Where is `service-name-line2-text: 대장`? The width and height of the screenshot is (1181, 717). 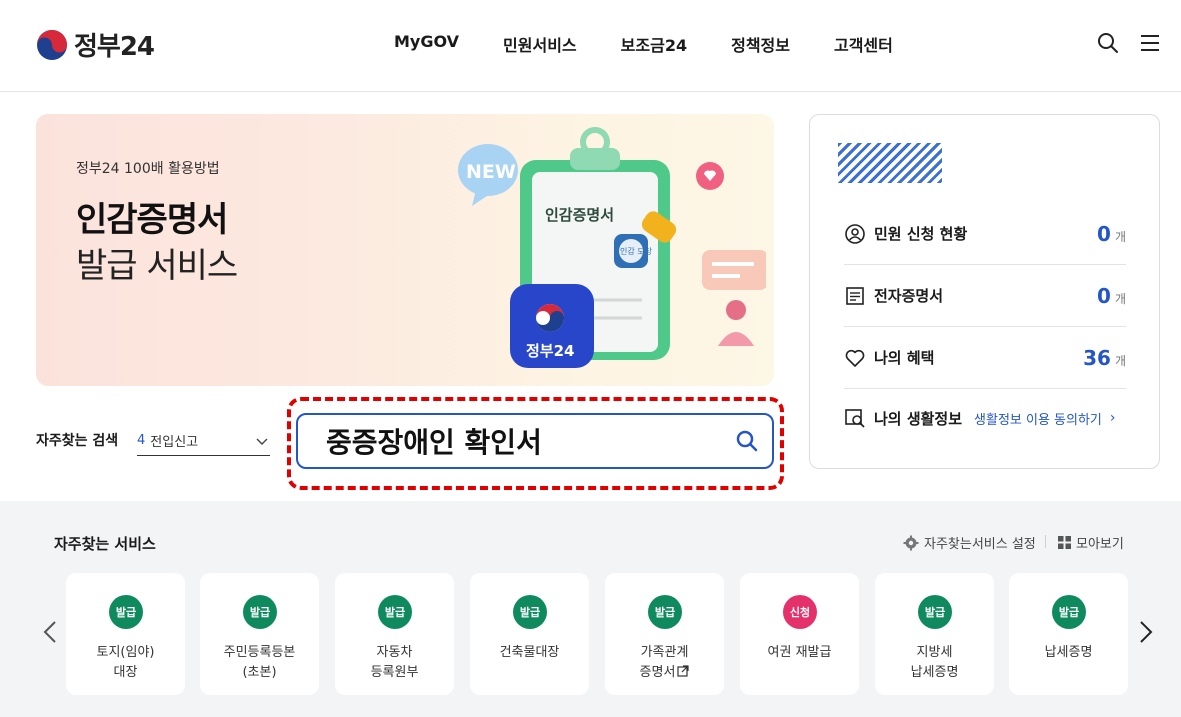
service-name-line2-text: 대장 is located at coordinates (125, 672).